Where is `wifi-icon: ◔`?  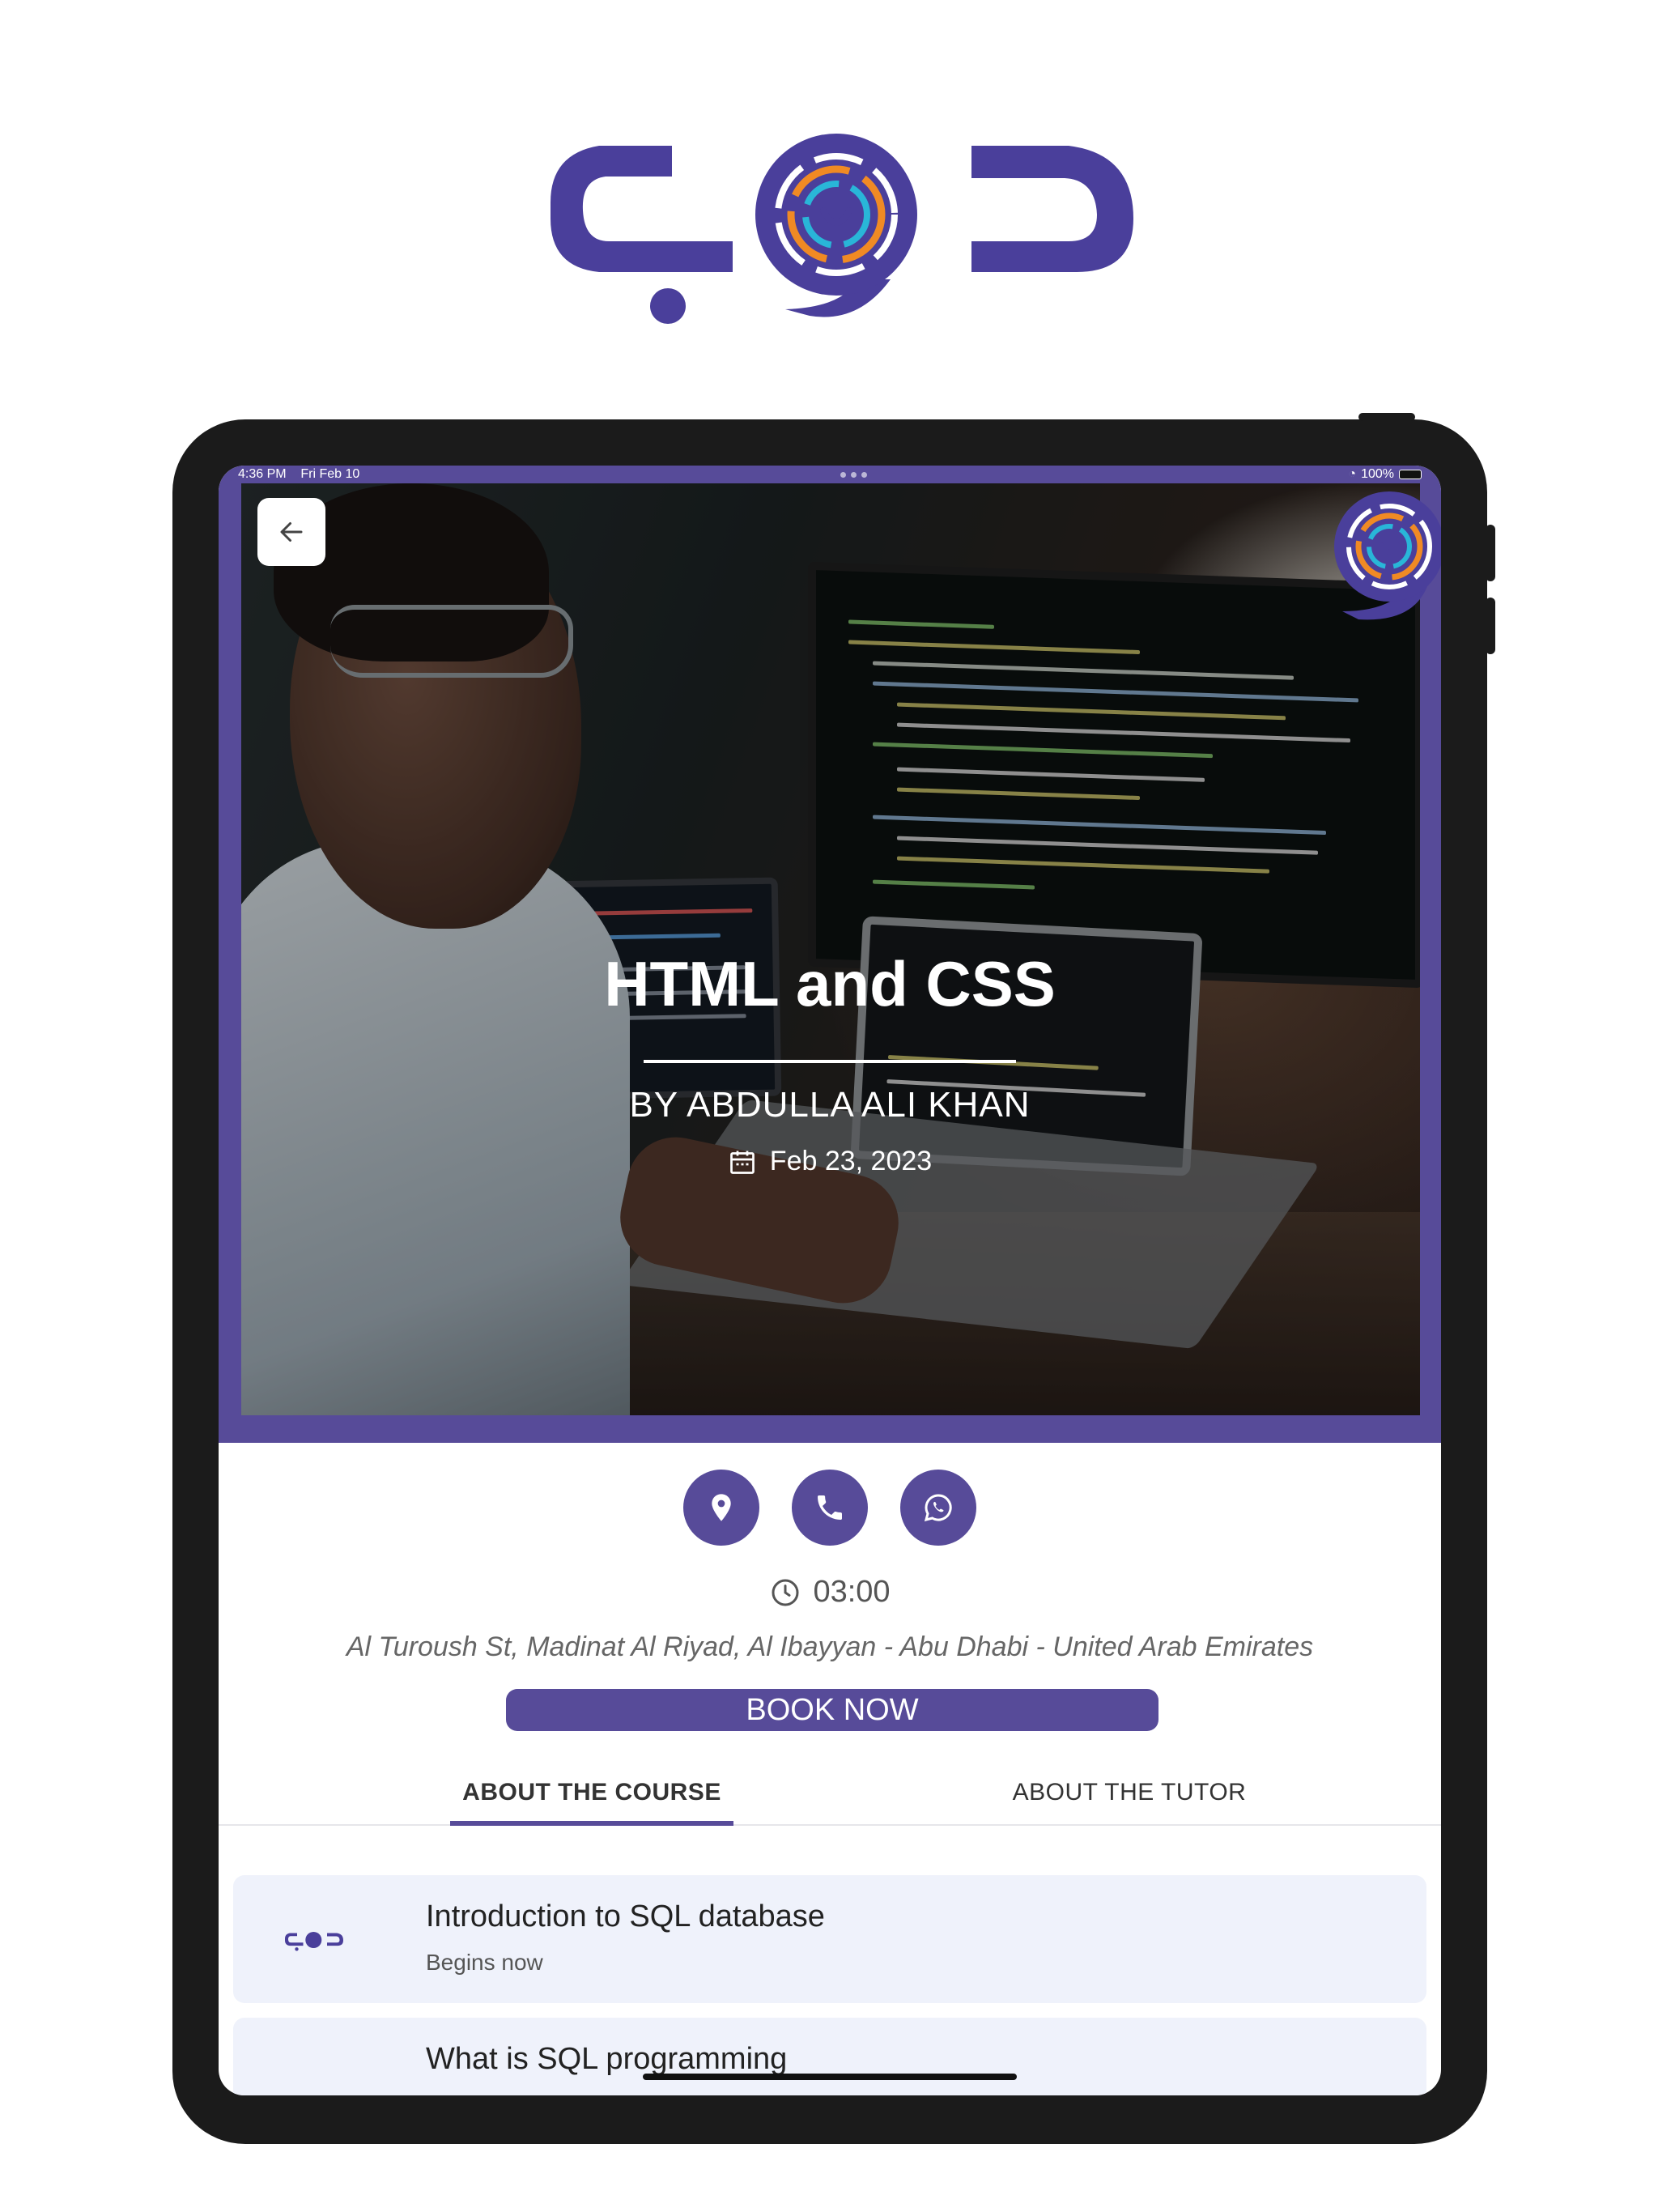
wifi-icon: ◔ is located at coordinates (1352, 474).